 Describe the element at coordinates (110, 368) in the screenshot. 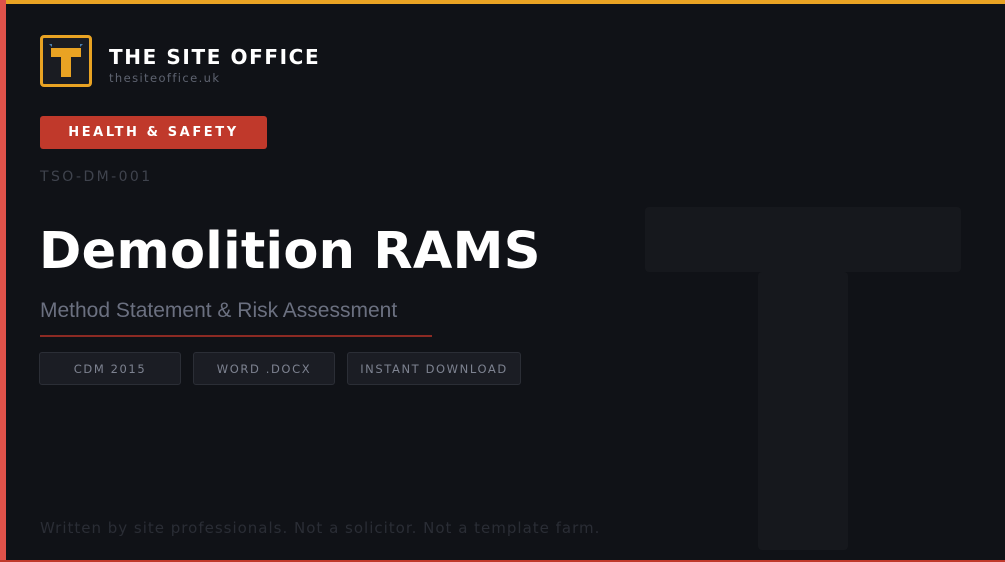

I see `tag-cdm: CDM 2015` at that location.